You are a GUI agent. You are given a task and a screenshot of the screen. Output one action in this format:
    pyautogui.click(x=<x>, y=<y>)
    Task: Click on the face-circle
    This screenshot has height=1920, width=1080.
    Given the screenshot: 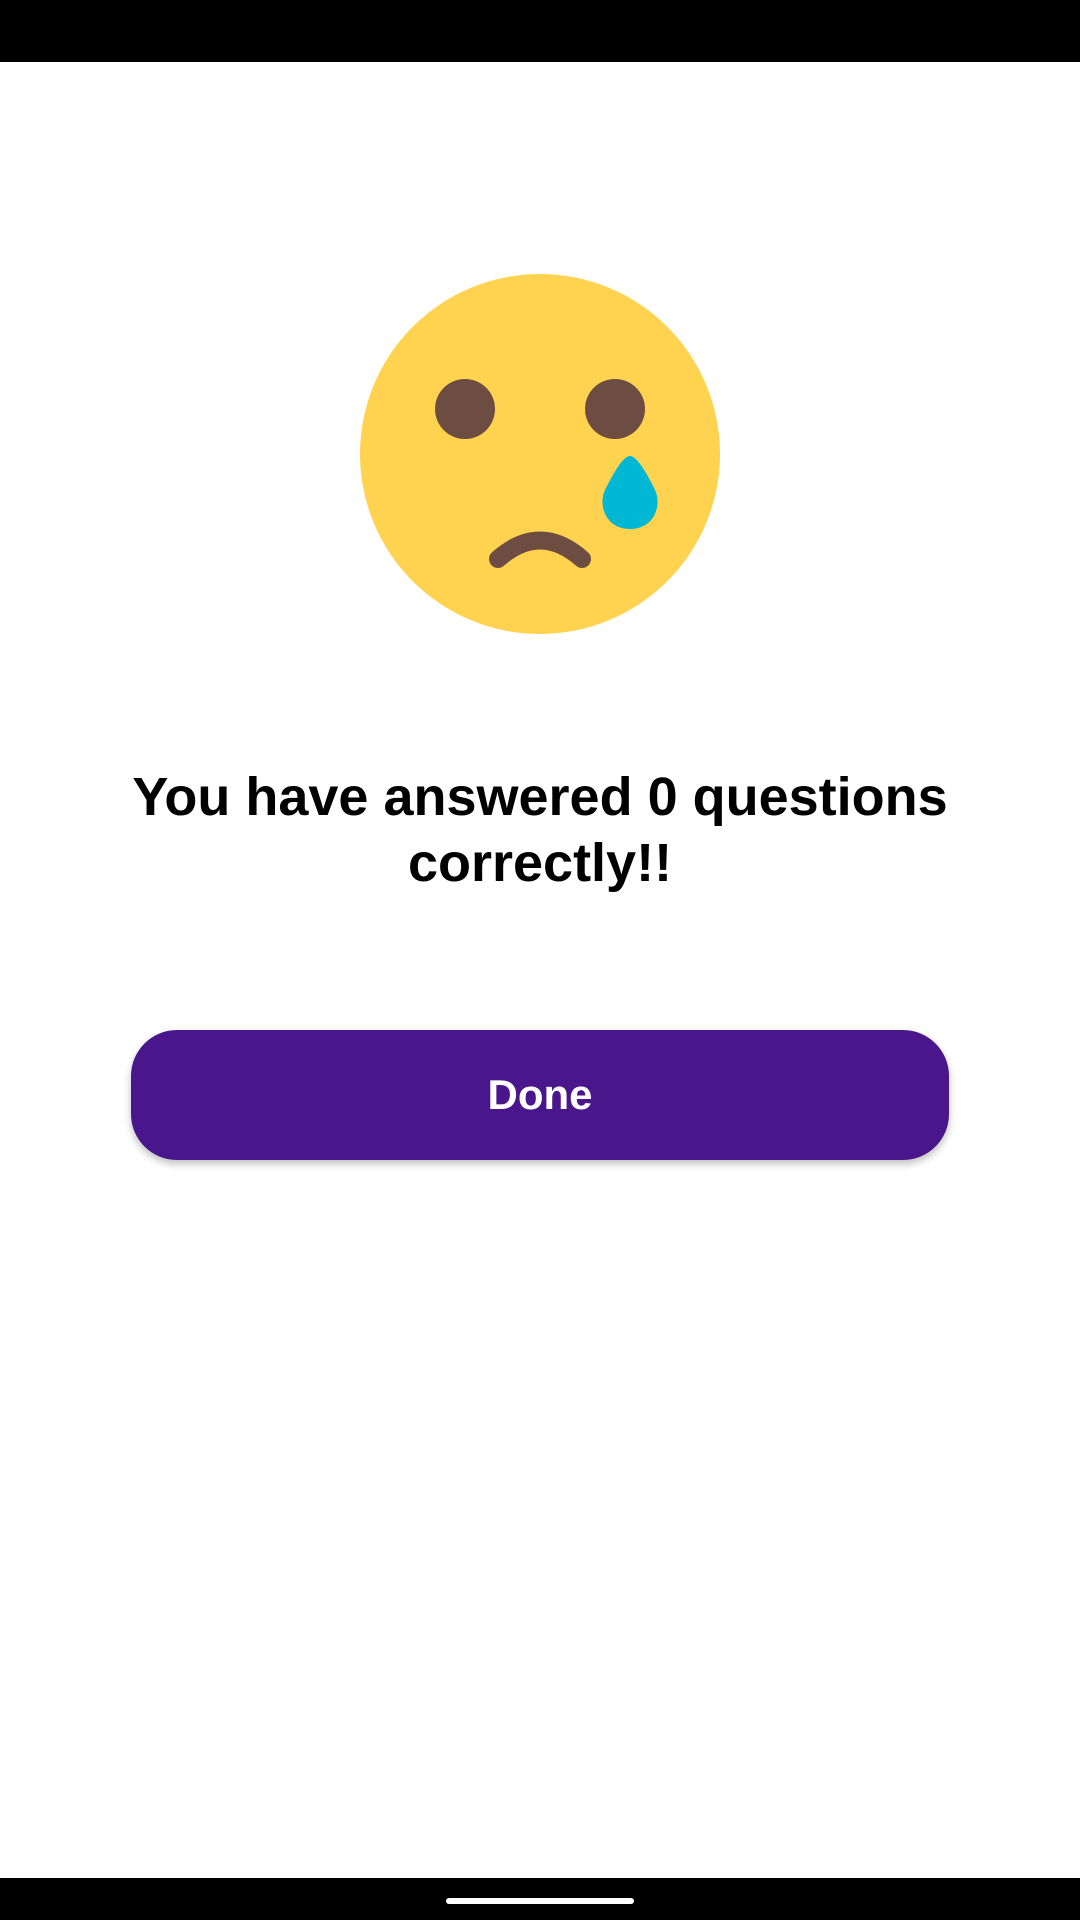 What is the action you would take?
    pyautogui.click(x=540, y=454)
    